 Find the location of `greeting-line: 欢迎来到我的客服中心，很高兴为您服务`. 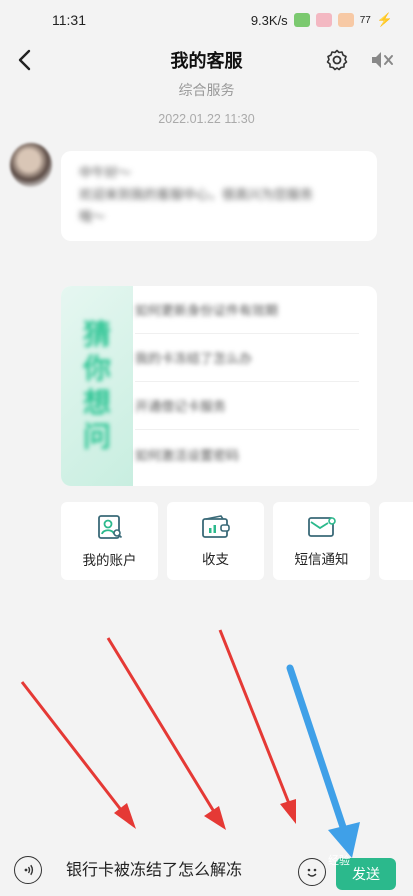

greeting-line: 欢迎来到我的客服中心，很高兴为您服务 is located at coordinates (196, 195).